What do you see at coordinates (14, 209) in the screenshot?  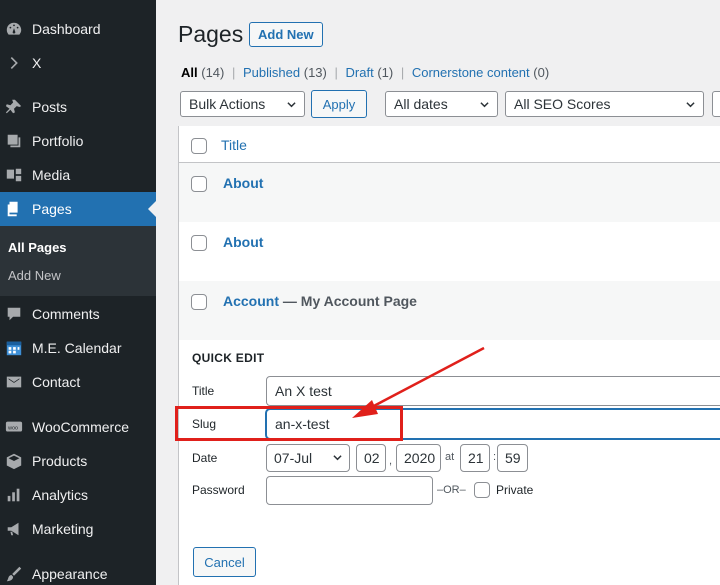 I see `pages-icon` at bounding box center [14, 209].